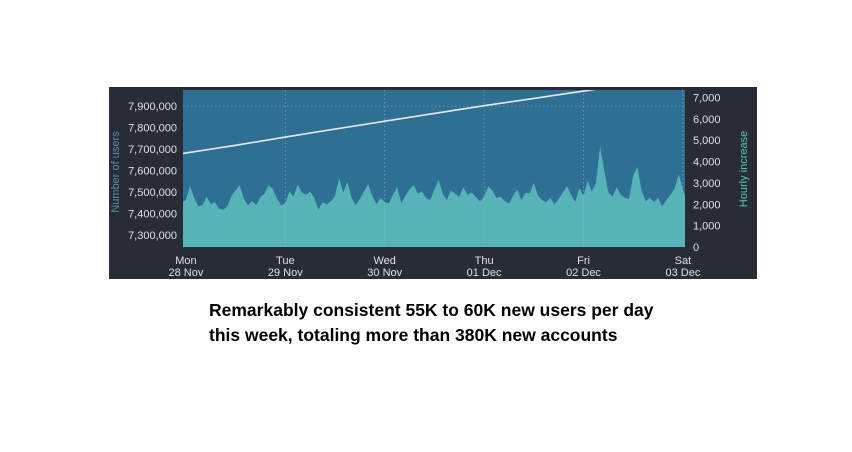 Image resolution: width=852 pixels, height=452 pixels. Describe the element at coordinates (707, 227) in the screenshot. I see `y-right-tick-label: 1,000` at that location.